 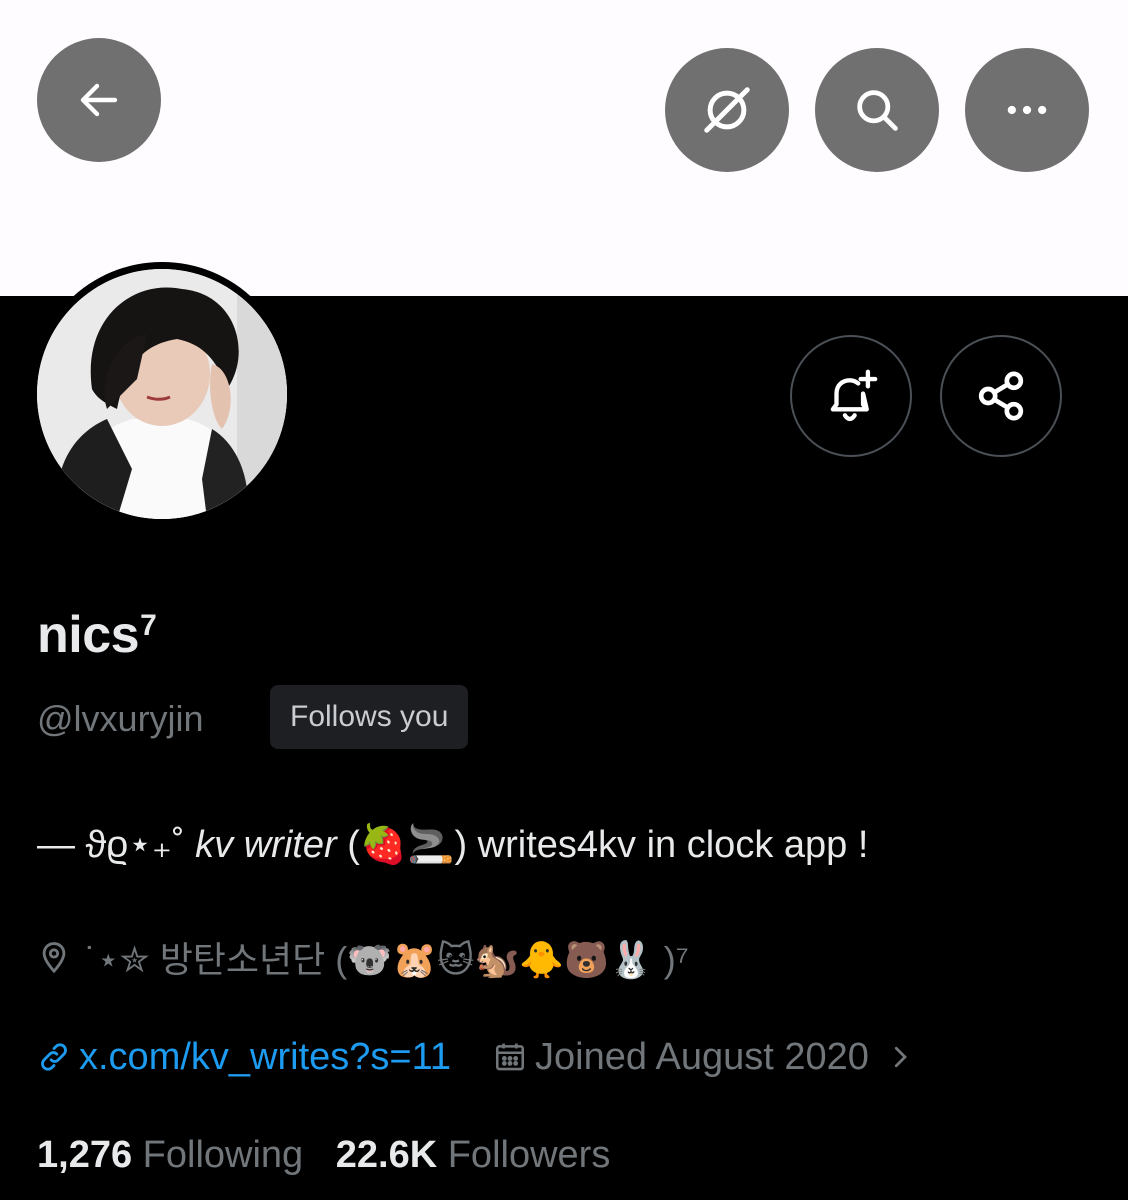 I want to click on bio-italic: kv writer, so click(x=266, y=845).